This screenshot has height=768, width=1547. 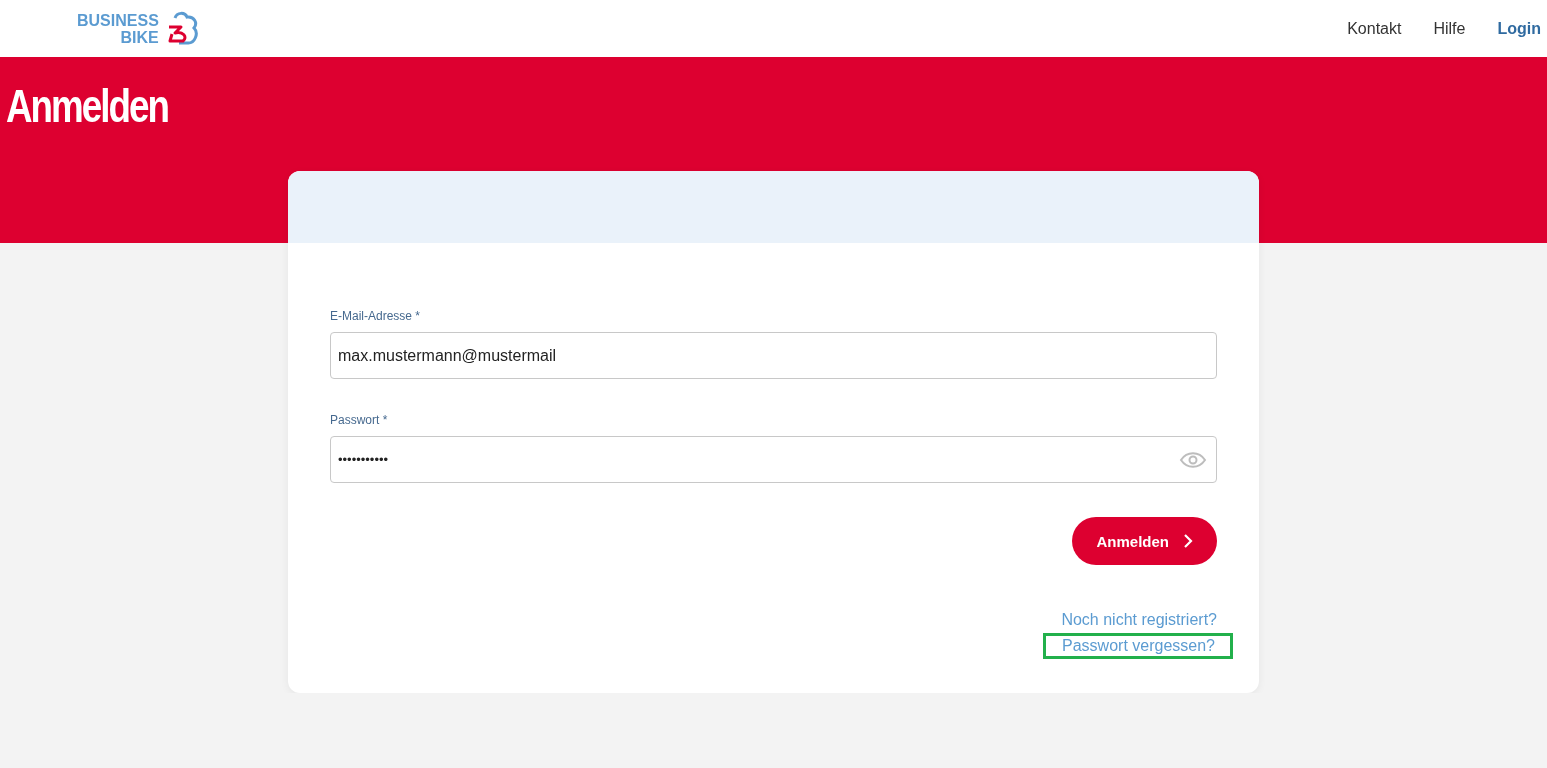 What do you see at coordinates (375, 316) in the screenshot?
I see `field-label: E-Mail-Adresse *` at bounding box center [375, 316].